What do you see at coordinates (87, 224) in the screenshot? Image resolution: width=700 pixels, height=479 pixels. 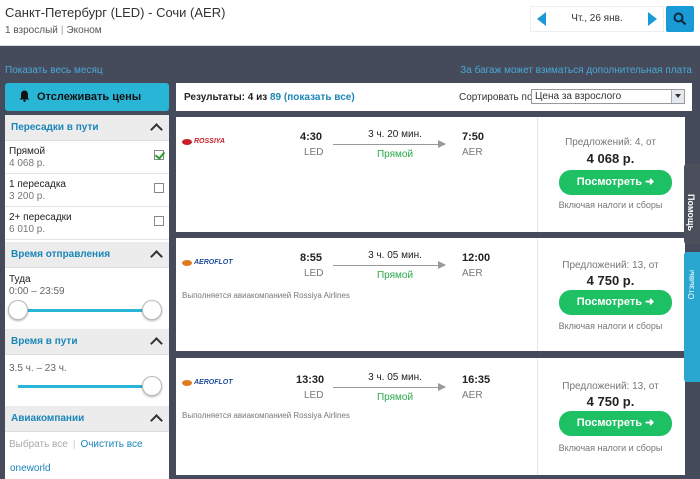 I see `stop-option-two-plus: 2+ пересадки 6 010 р.` at bounding box center [87, 224].